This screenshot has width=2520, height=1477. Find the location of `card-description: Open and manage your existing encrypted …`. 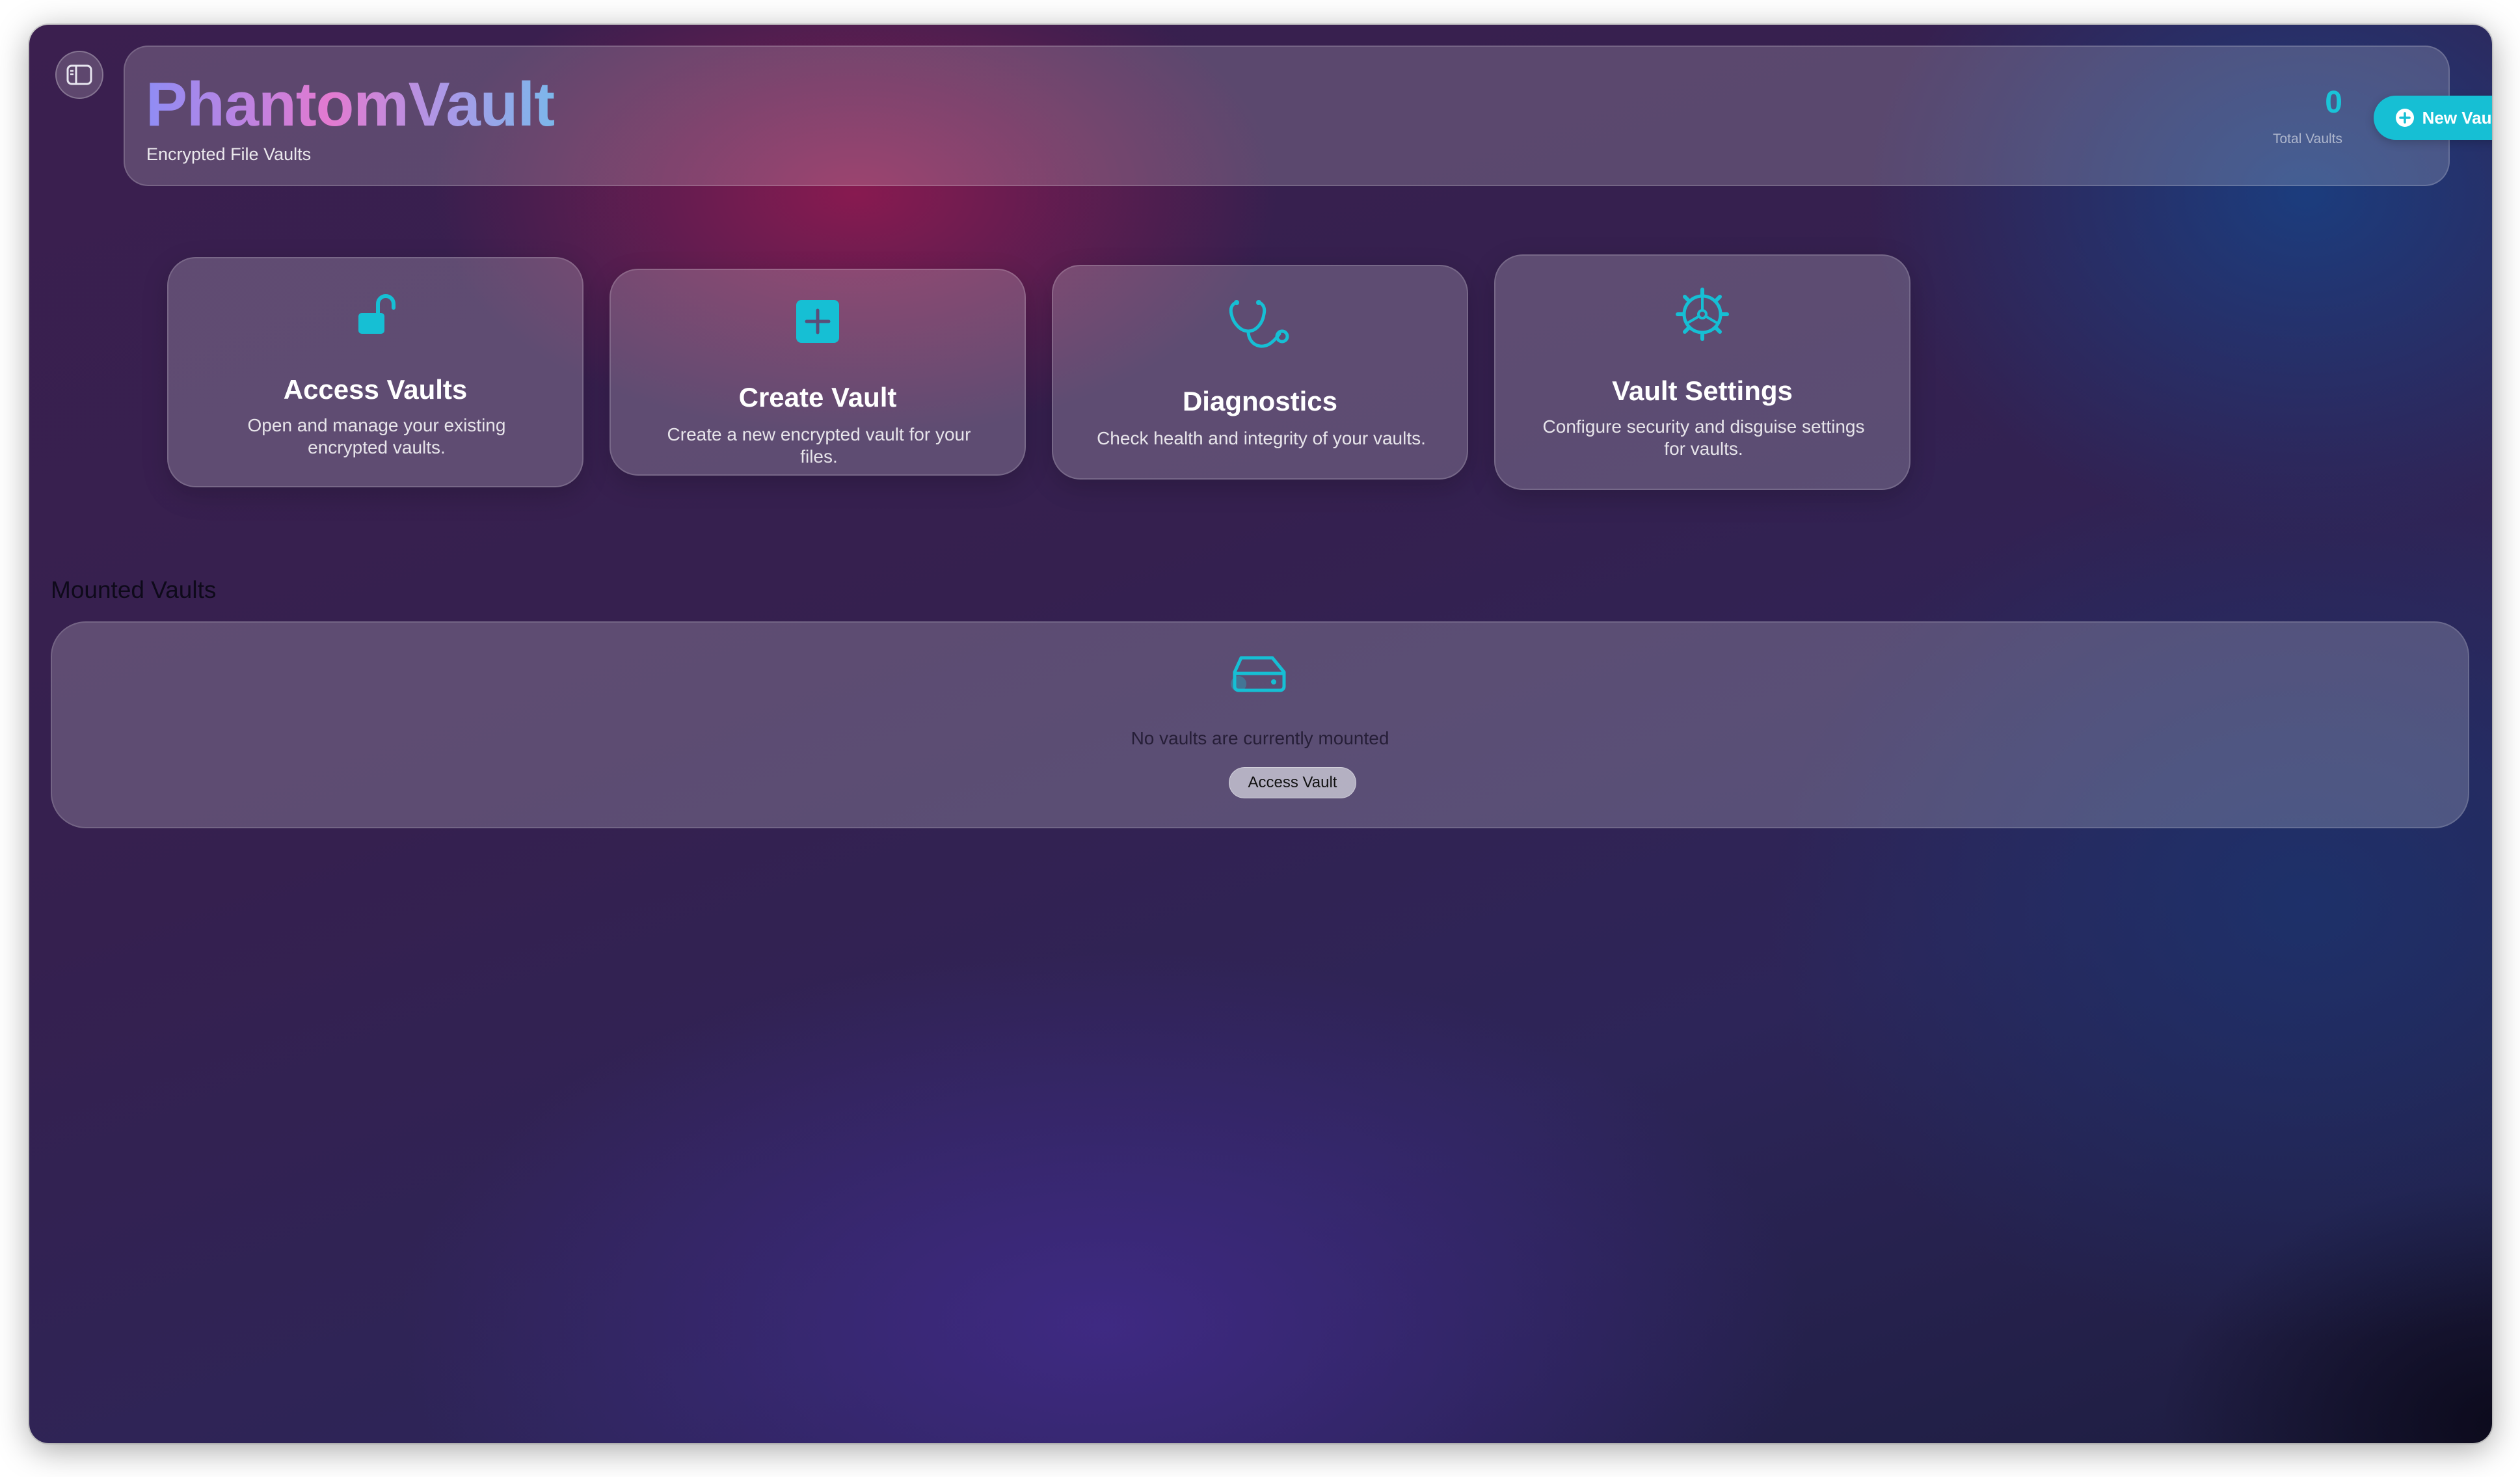

card-description: Open and manage your existing encrypted … is located at coordinates (376, 436).